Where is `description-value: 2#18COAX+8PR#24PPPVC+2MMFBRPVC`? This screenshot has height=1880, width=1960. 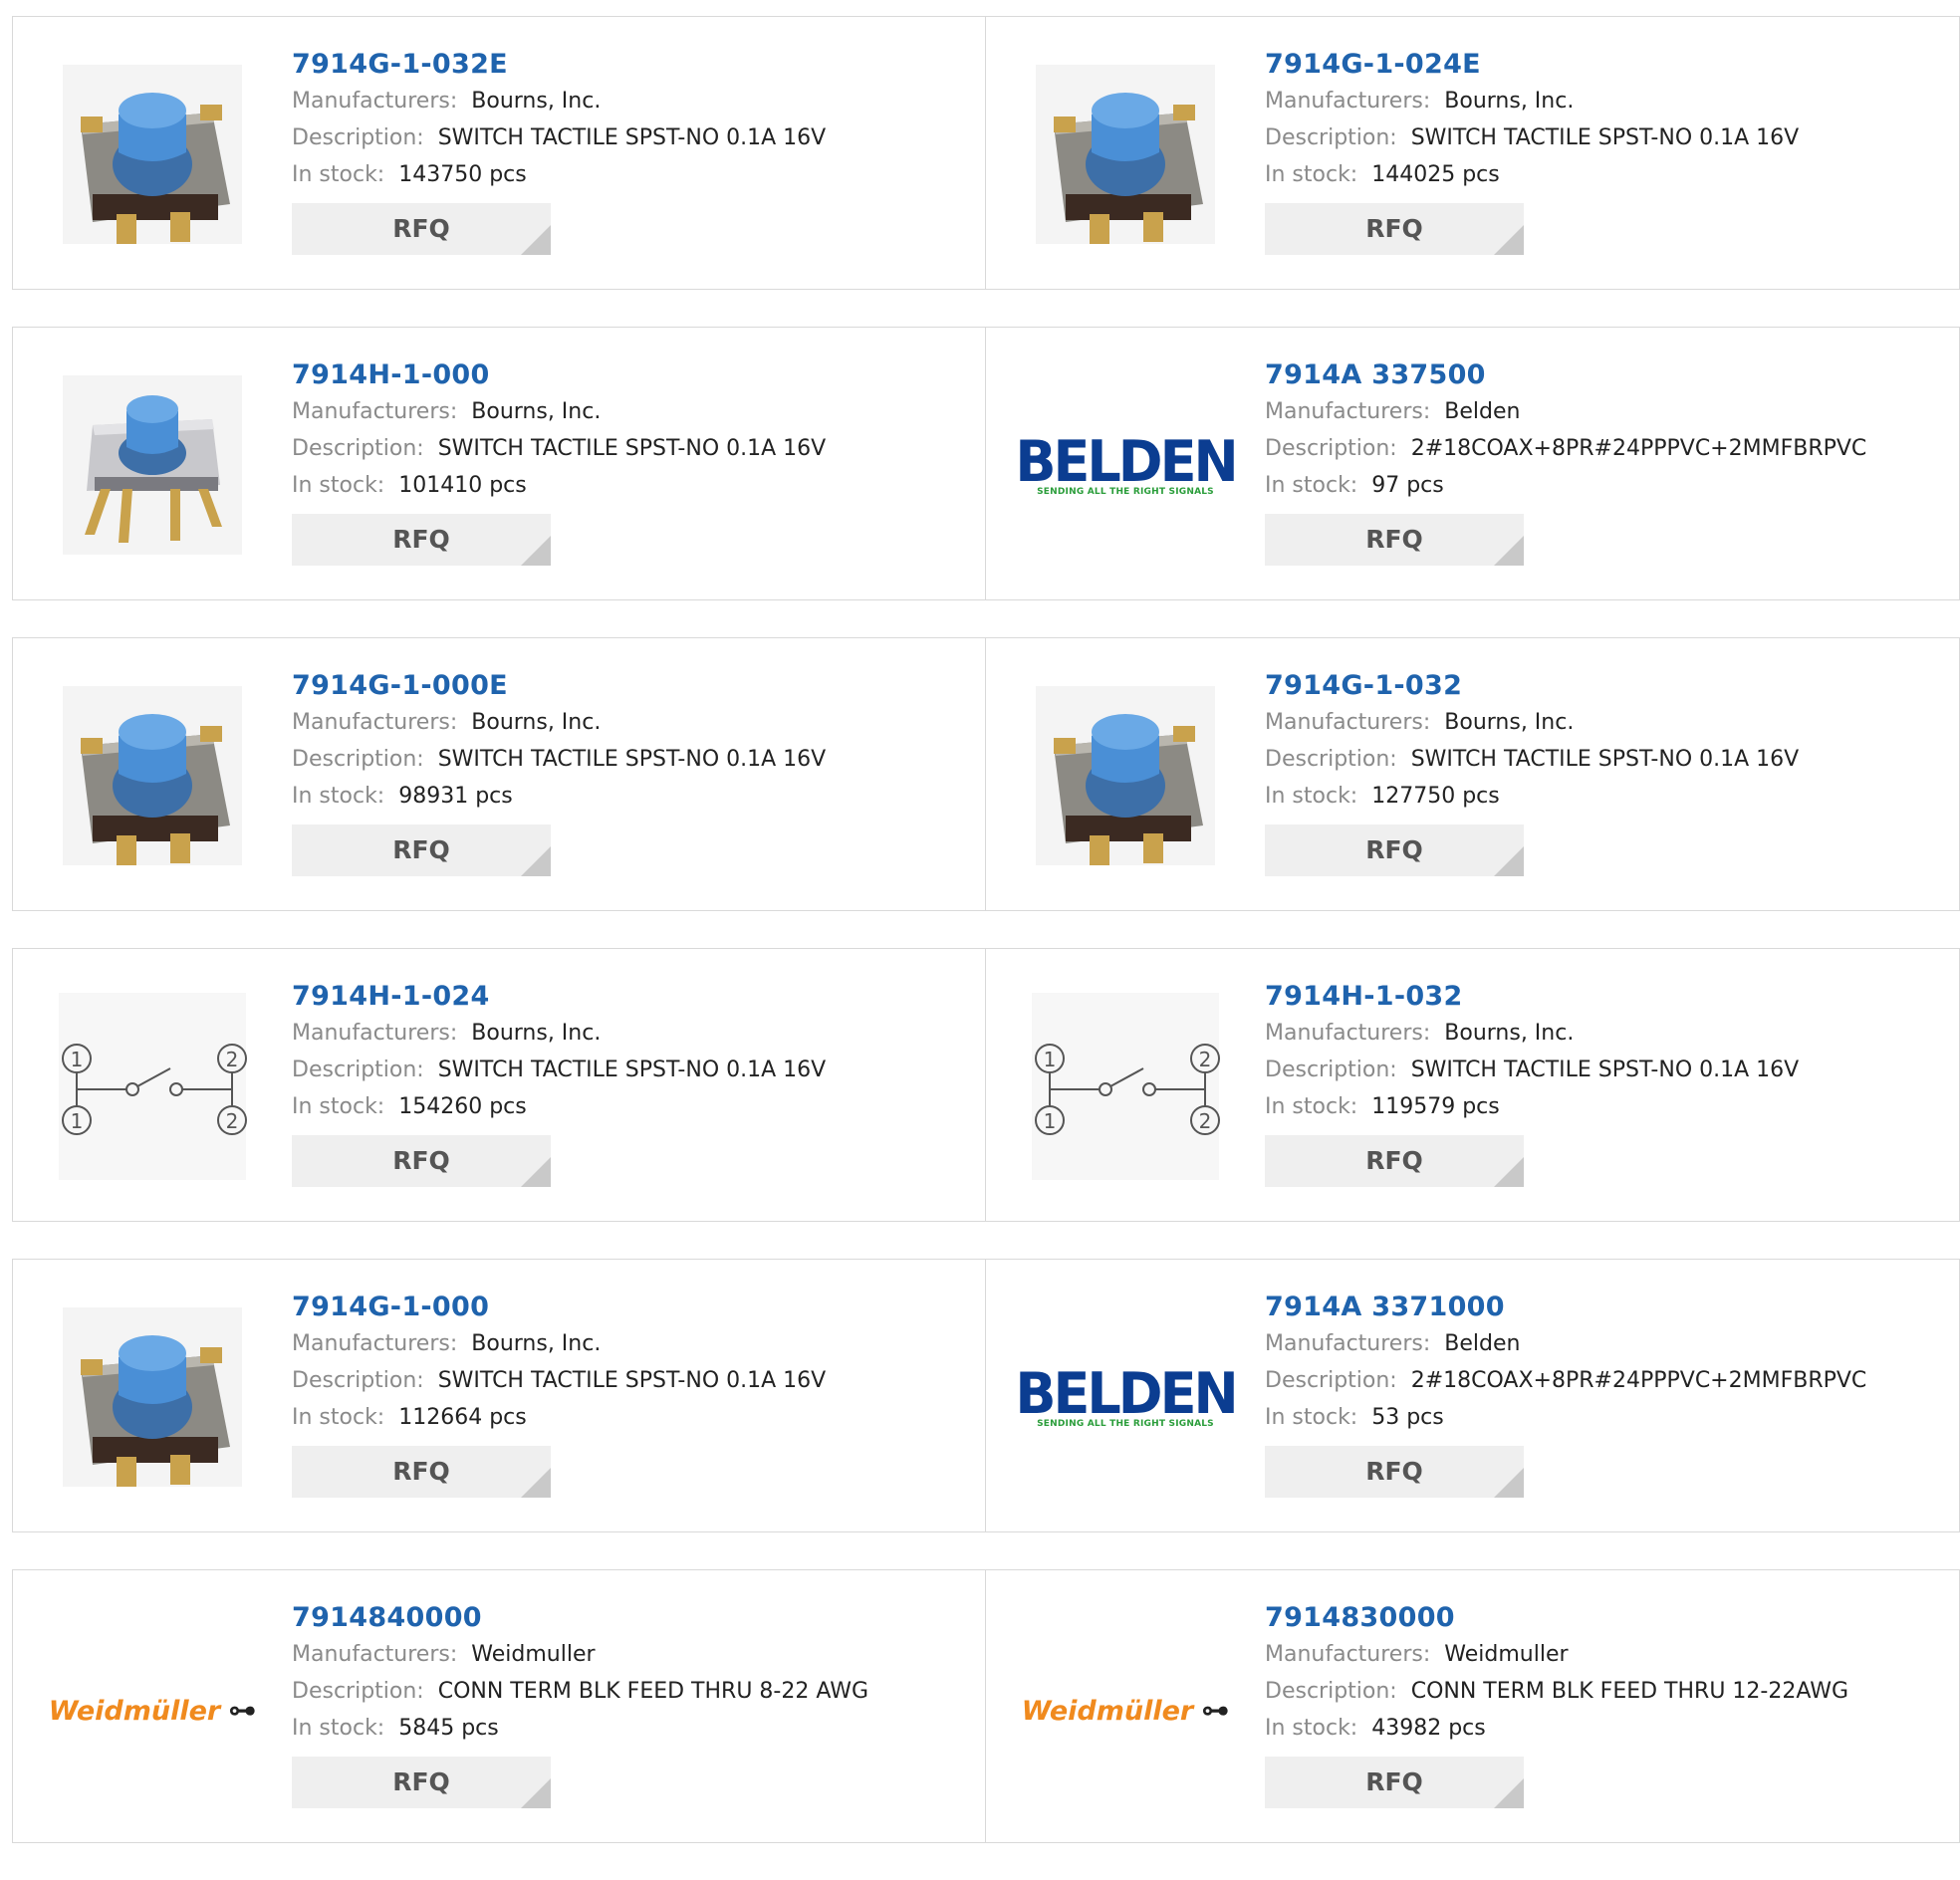 description-value: 2#18COAX+8PR#24PPPVC+2MMFBRPVC is located at coordinates (1639, 448).